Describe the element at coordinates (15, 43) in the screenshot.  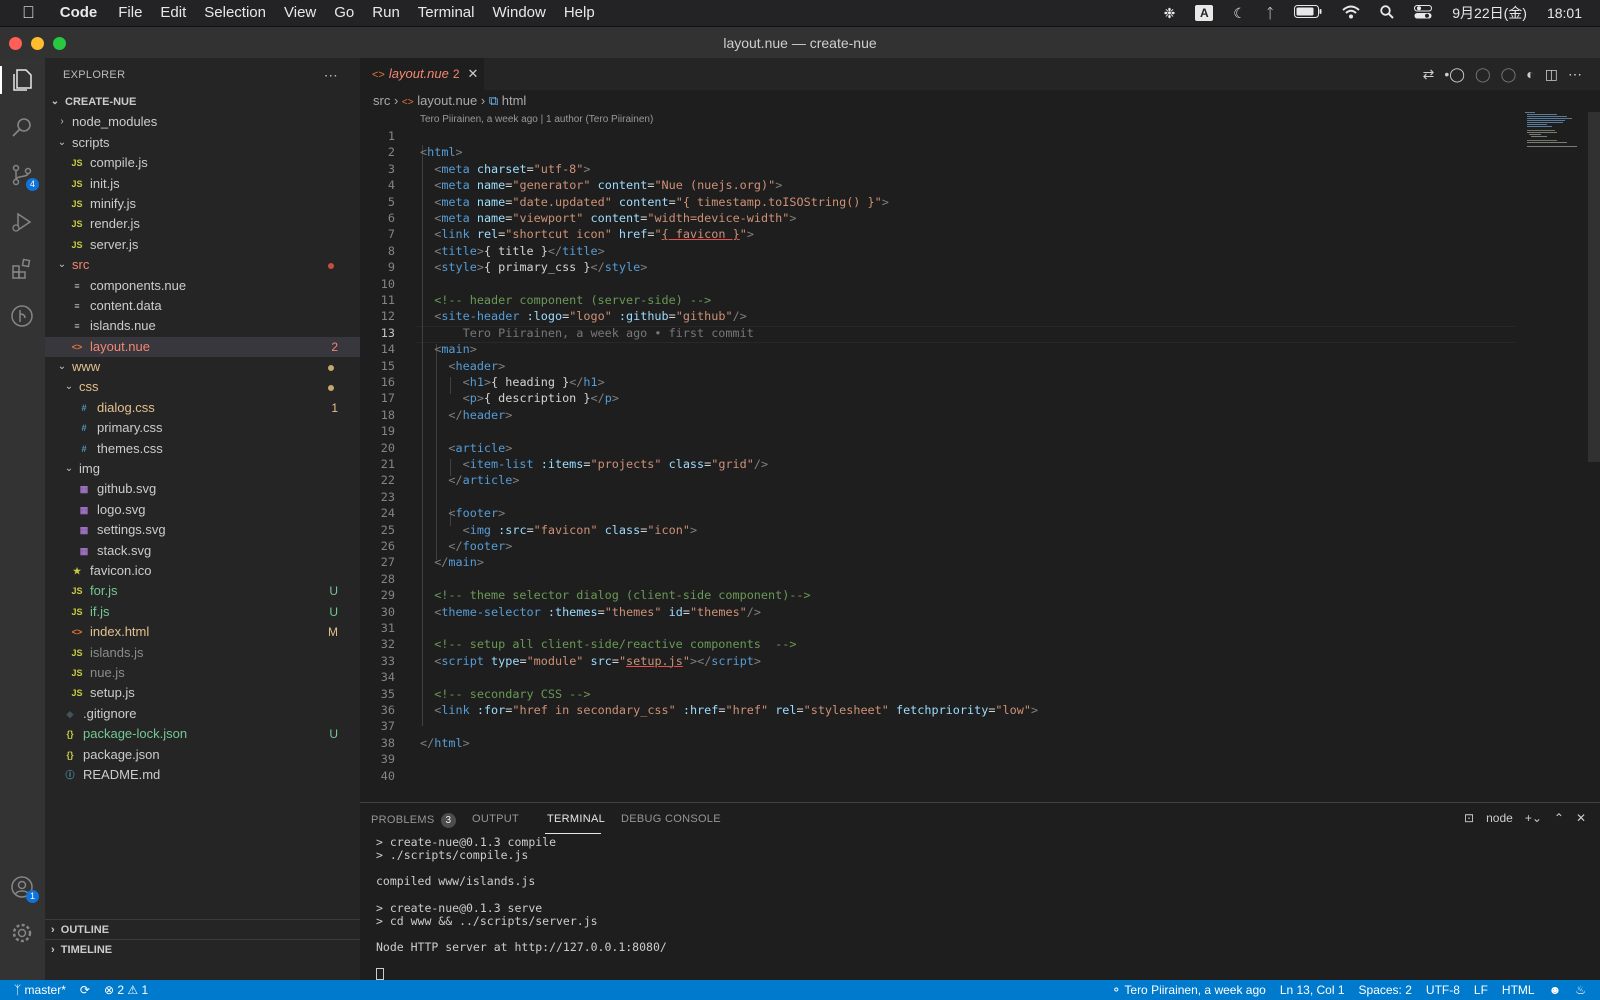
I see `close-window-button` at that location.